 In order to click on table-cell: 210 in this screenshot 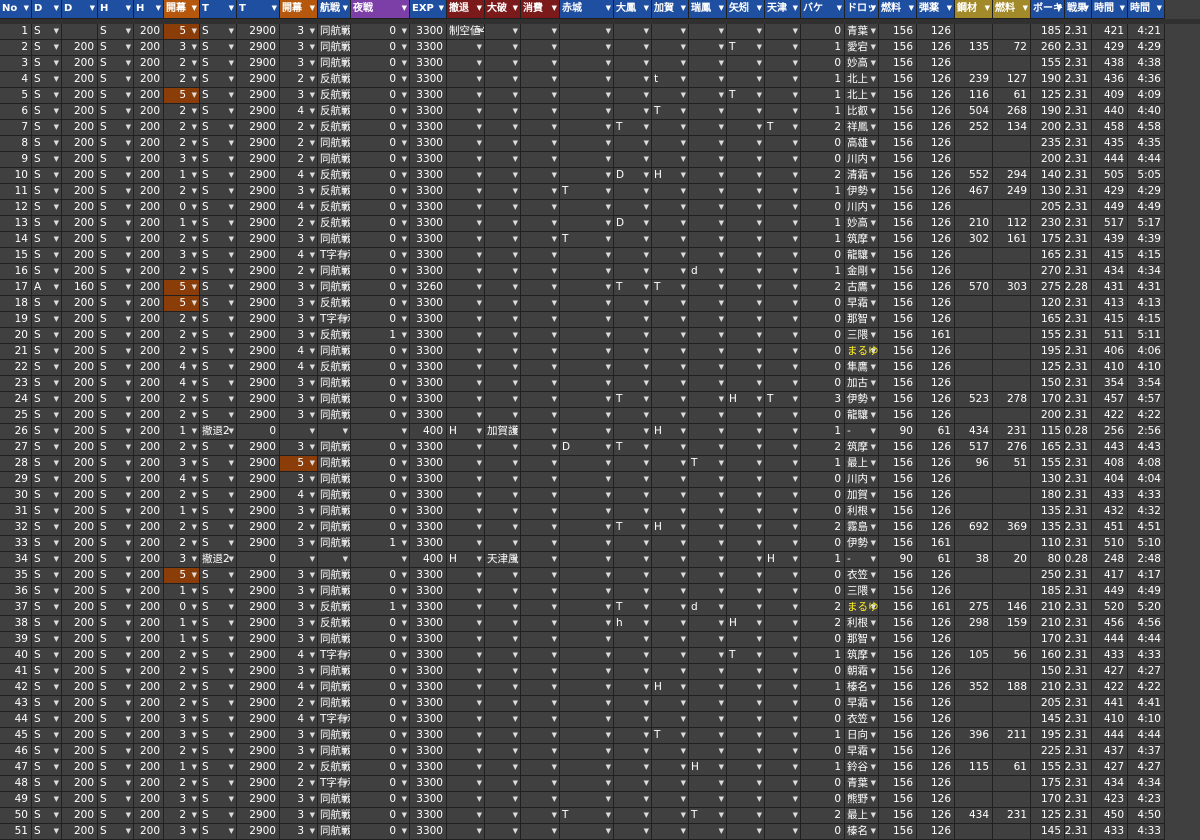, I will do `click(974, 224)`.